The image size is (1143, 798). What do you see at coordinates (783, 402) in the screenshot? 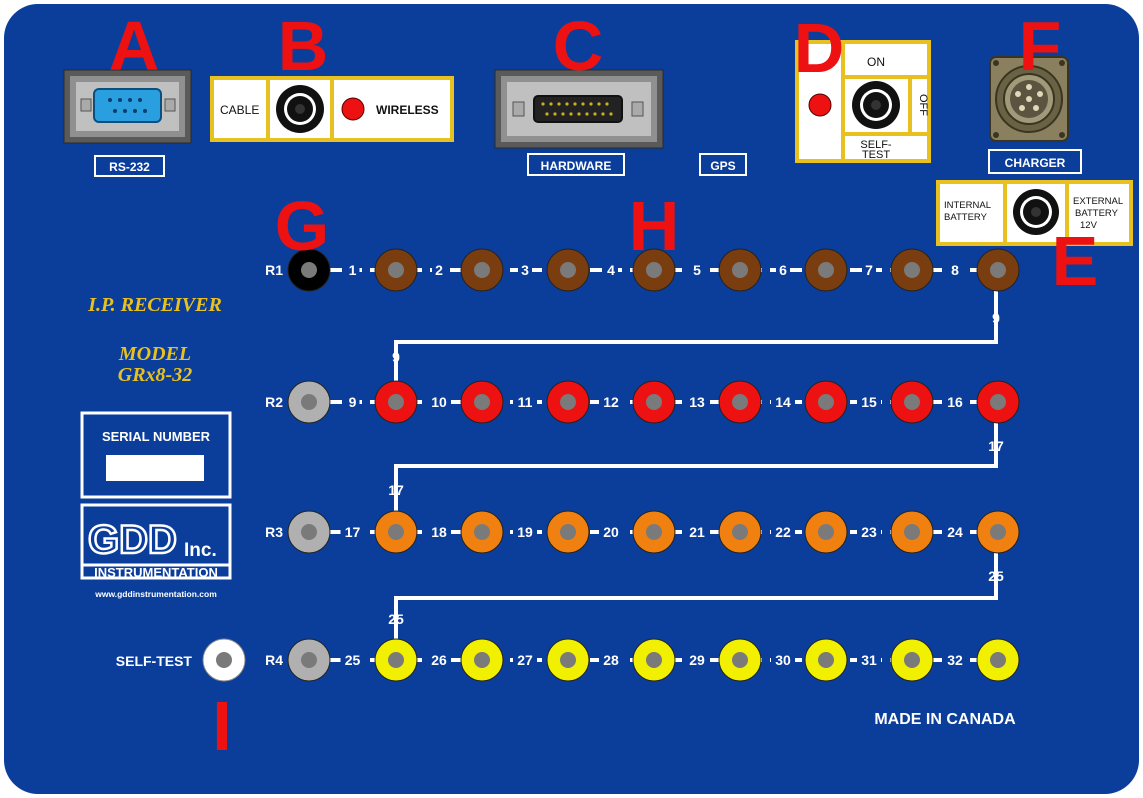
I see `channel-label-14: 14` at bounding box center [783, 402].